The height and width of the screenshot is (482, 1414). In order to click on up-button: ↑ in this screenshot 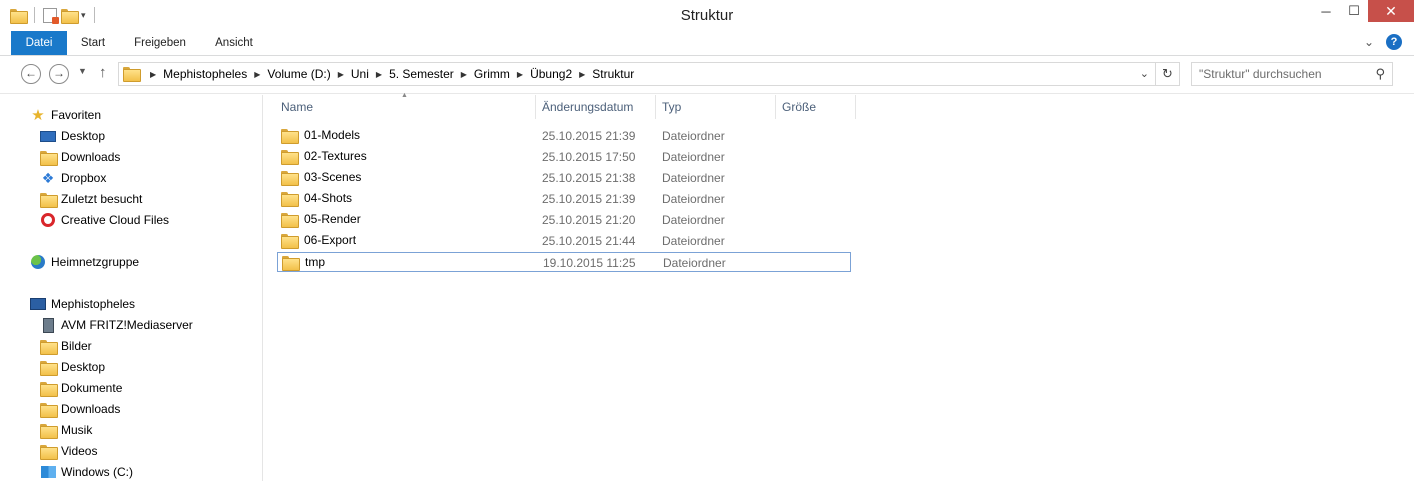, I will do `click(103, 72)`.